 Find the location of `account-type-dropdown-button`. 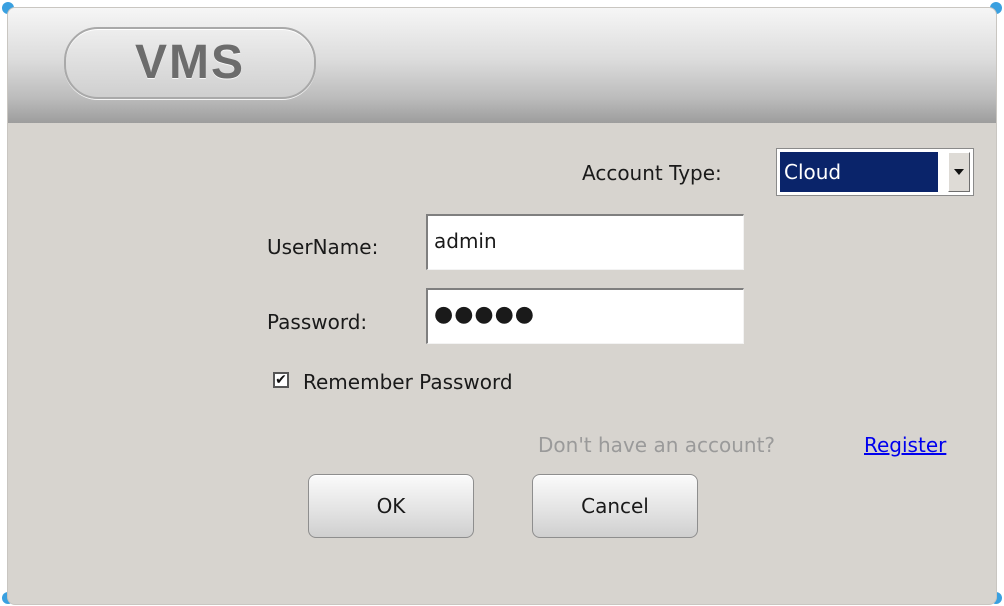

account-type-dropdown-button is located at coordinates (959, 172).